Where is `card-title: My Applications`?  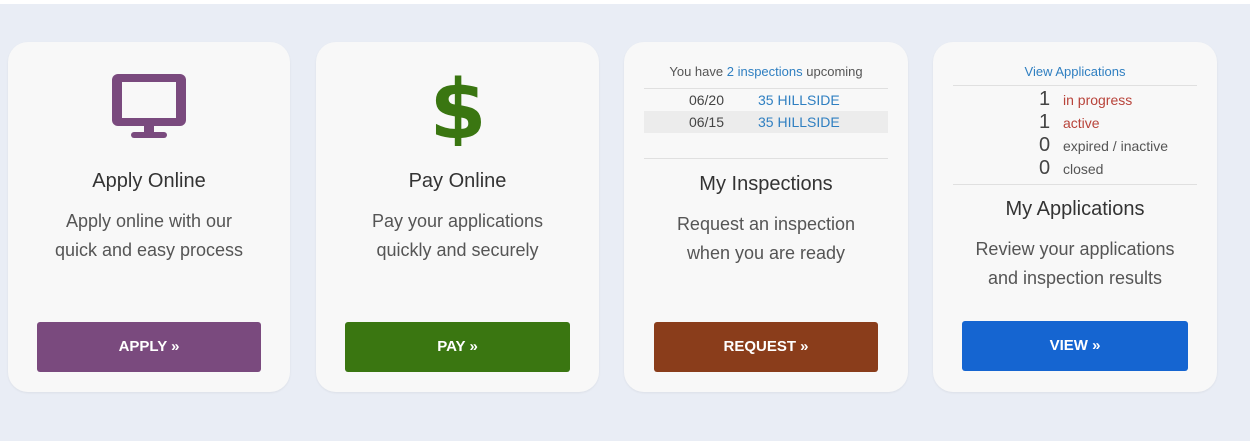 card-title: My Applications is located at coordinates (1075, 209).